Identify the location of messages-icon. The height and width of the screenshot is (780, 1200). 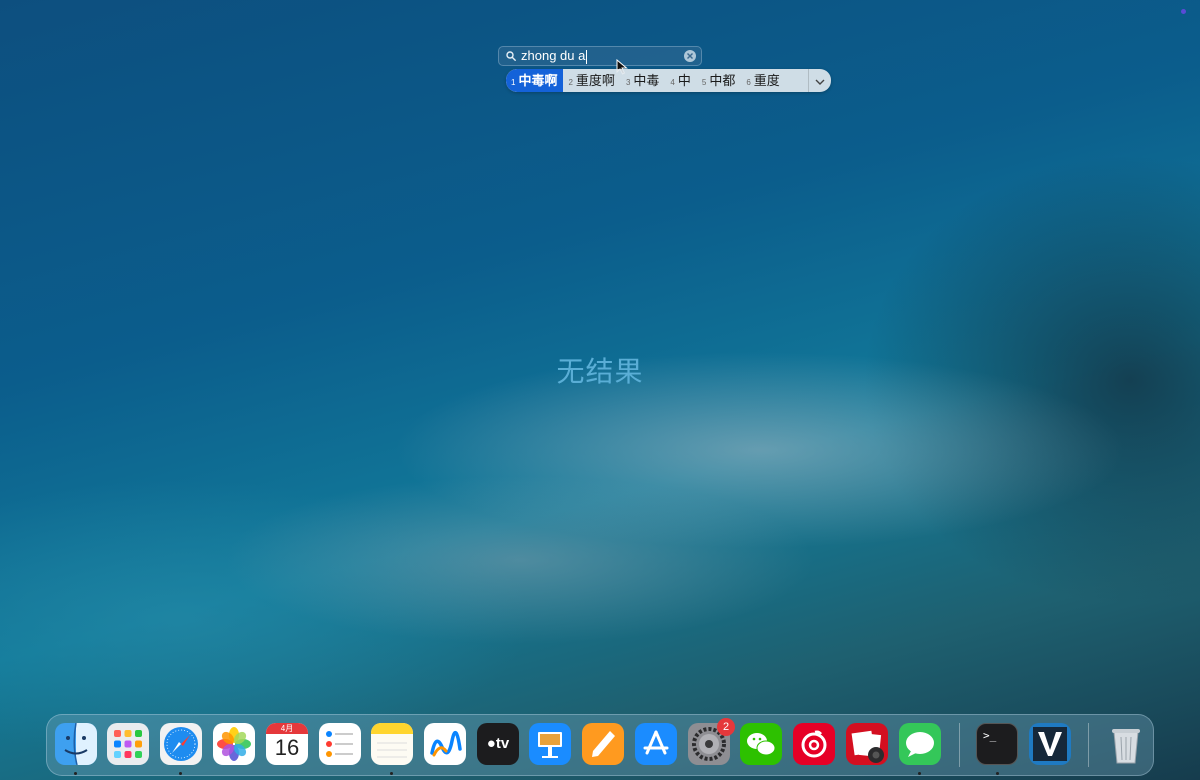
(920, 744).